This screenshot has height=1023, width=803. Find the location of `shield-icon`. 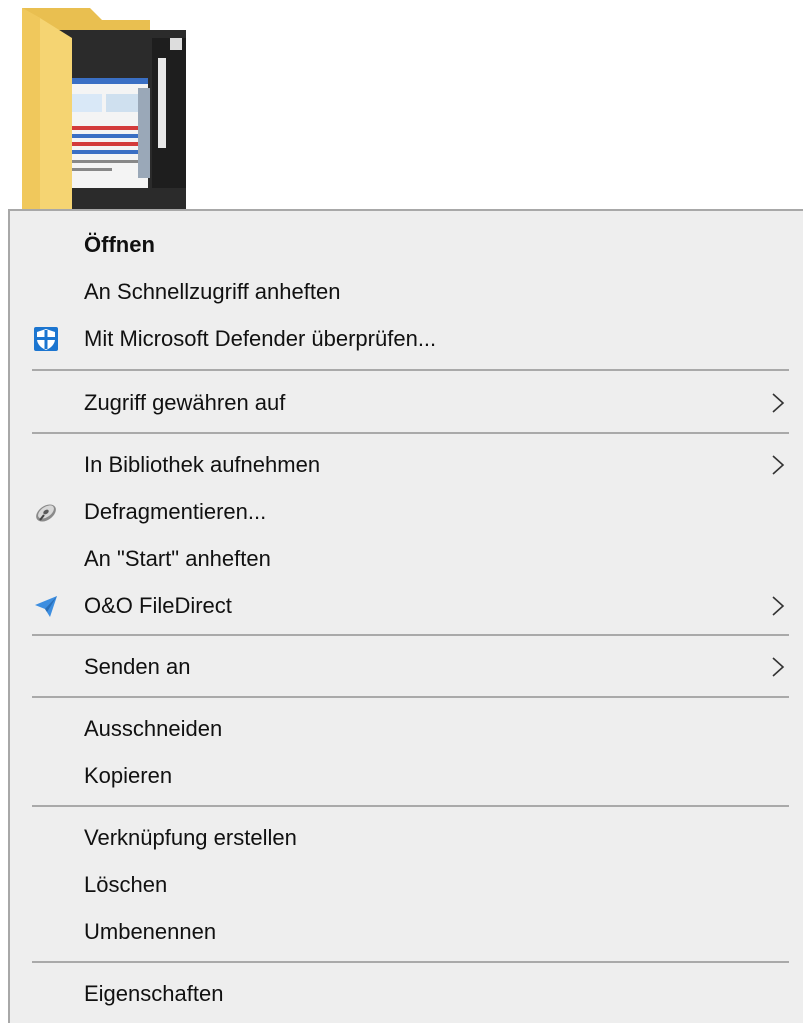

shield-icon is located at coordinates (46, 339).